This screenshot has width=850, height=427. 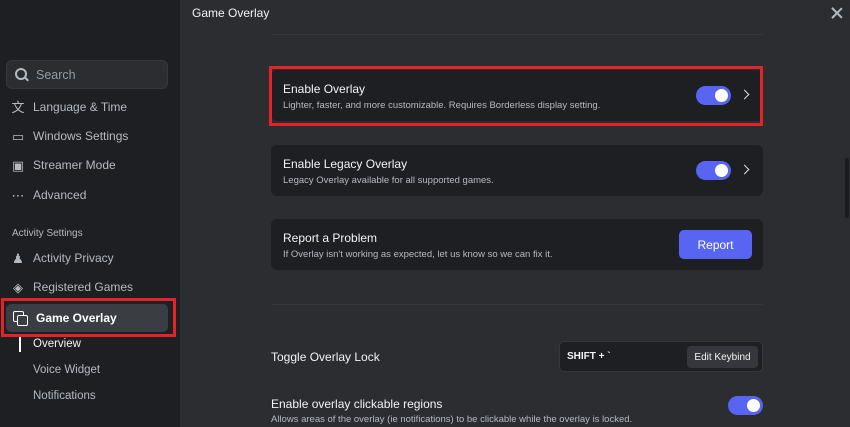 I want to click on report-button: Report, so click(x=715, y=244).